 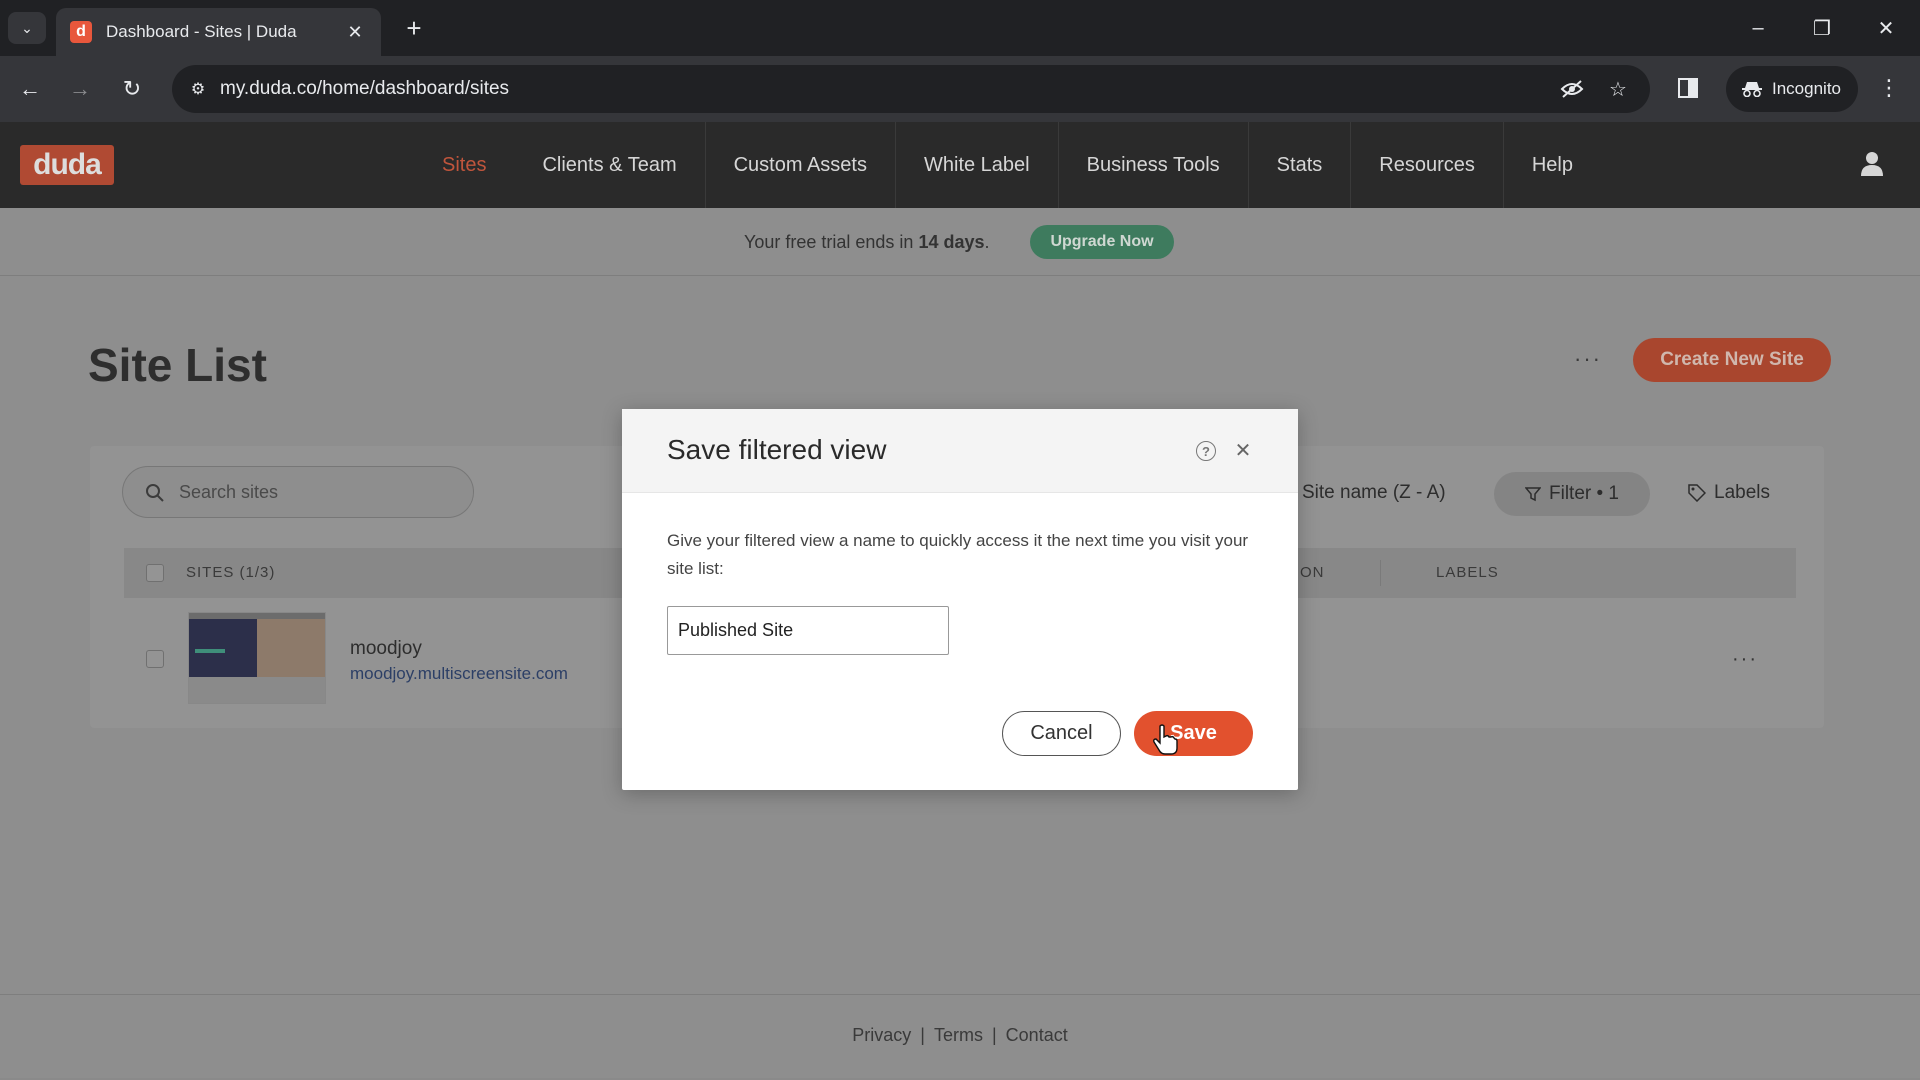 What do you see at coordinates (1572, 89) in the screenshot?
I see `eye-off-icon` at bounding box center [1572, 89].